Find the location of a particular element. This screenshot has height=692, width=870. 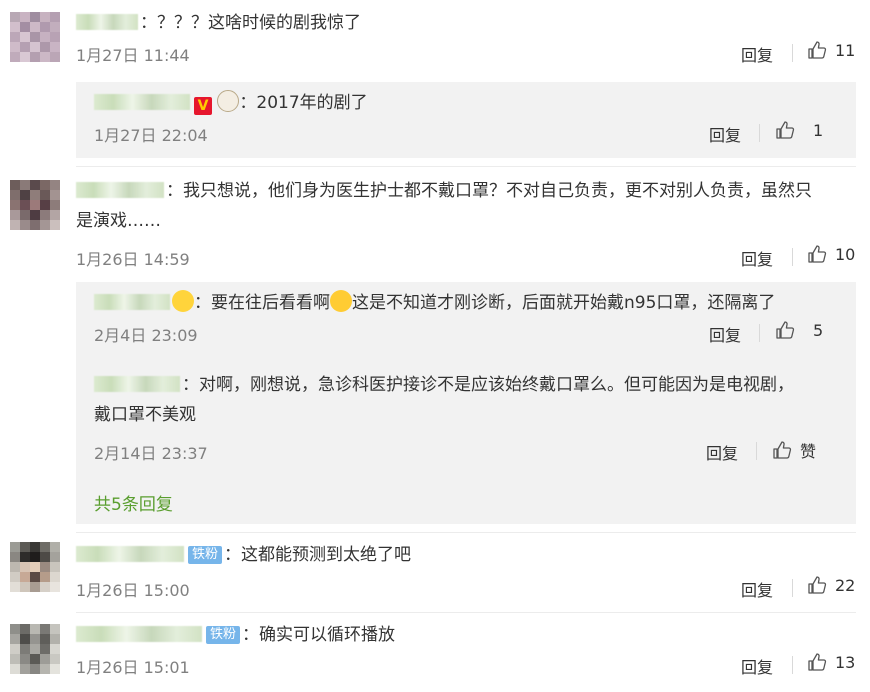

reply-meta: 2月14日 23:37 回复 赞 is located at coordinates (466, 451).